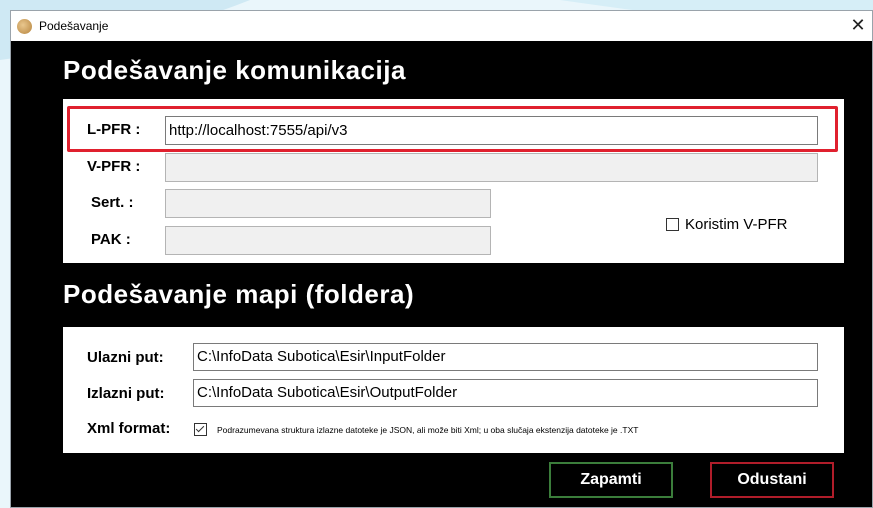 This screenshot has width=873, height=508. Describe the element at coordinates (858, 25) in the screenshot. I see `close-icon: ✕` at that location.